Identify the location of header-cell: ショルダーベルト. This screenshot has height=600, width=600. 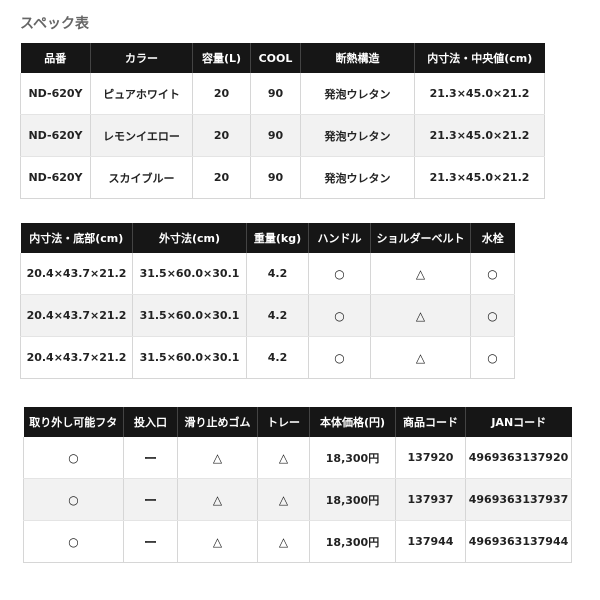
(420, 238).